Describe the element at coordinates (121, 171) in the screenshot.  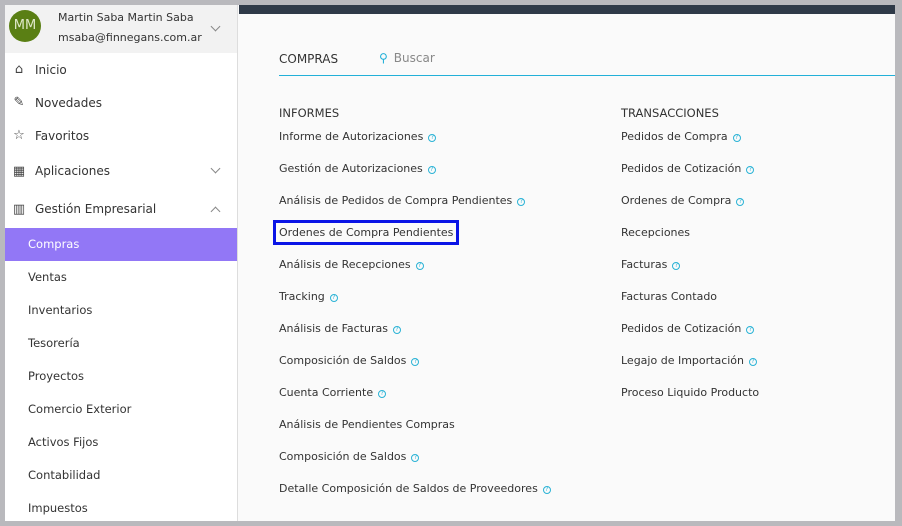
I see `sidebar-item-aplicaciones: ▦ Aplicaciones` at that location.